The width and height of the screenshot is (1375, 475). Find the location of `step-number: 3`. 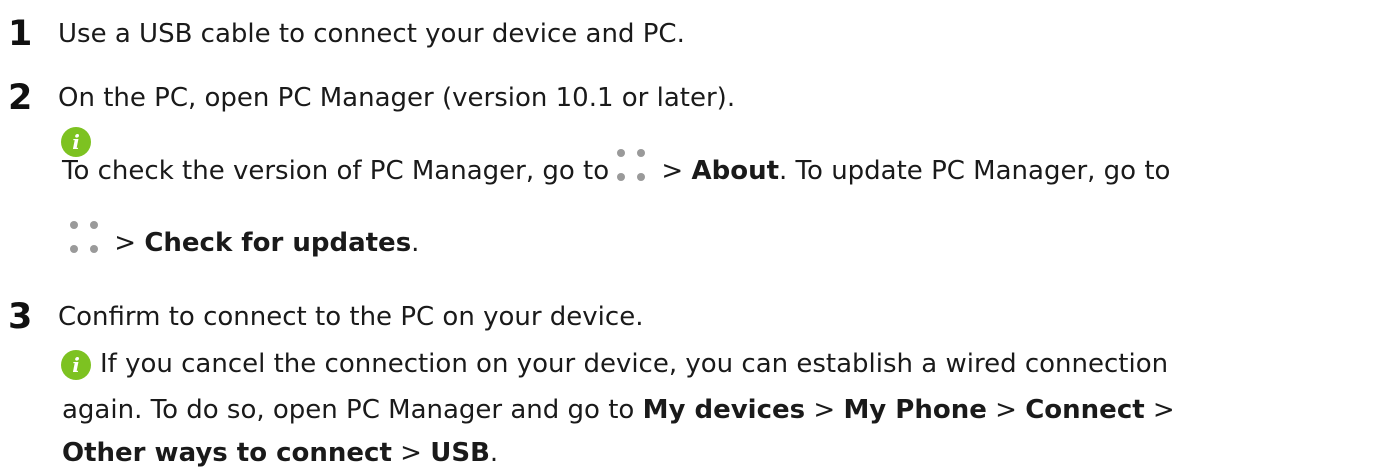

step-number: 3 is located at coordinates (20, 317).